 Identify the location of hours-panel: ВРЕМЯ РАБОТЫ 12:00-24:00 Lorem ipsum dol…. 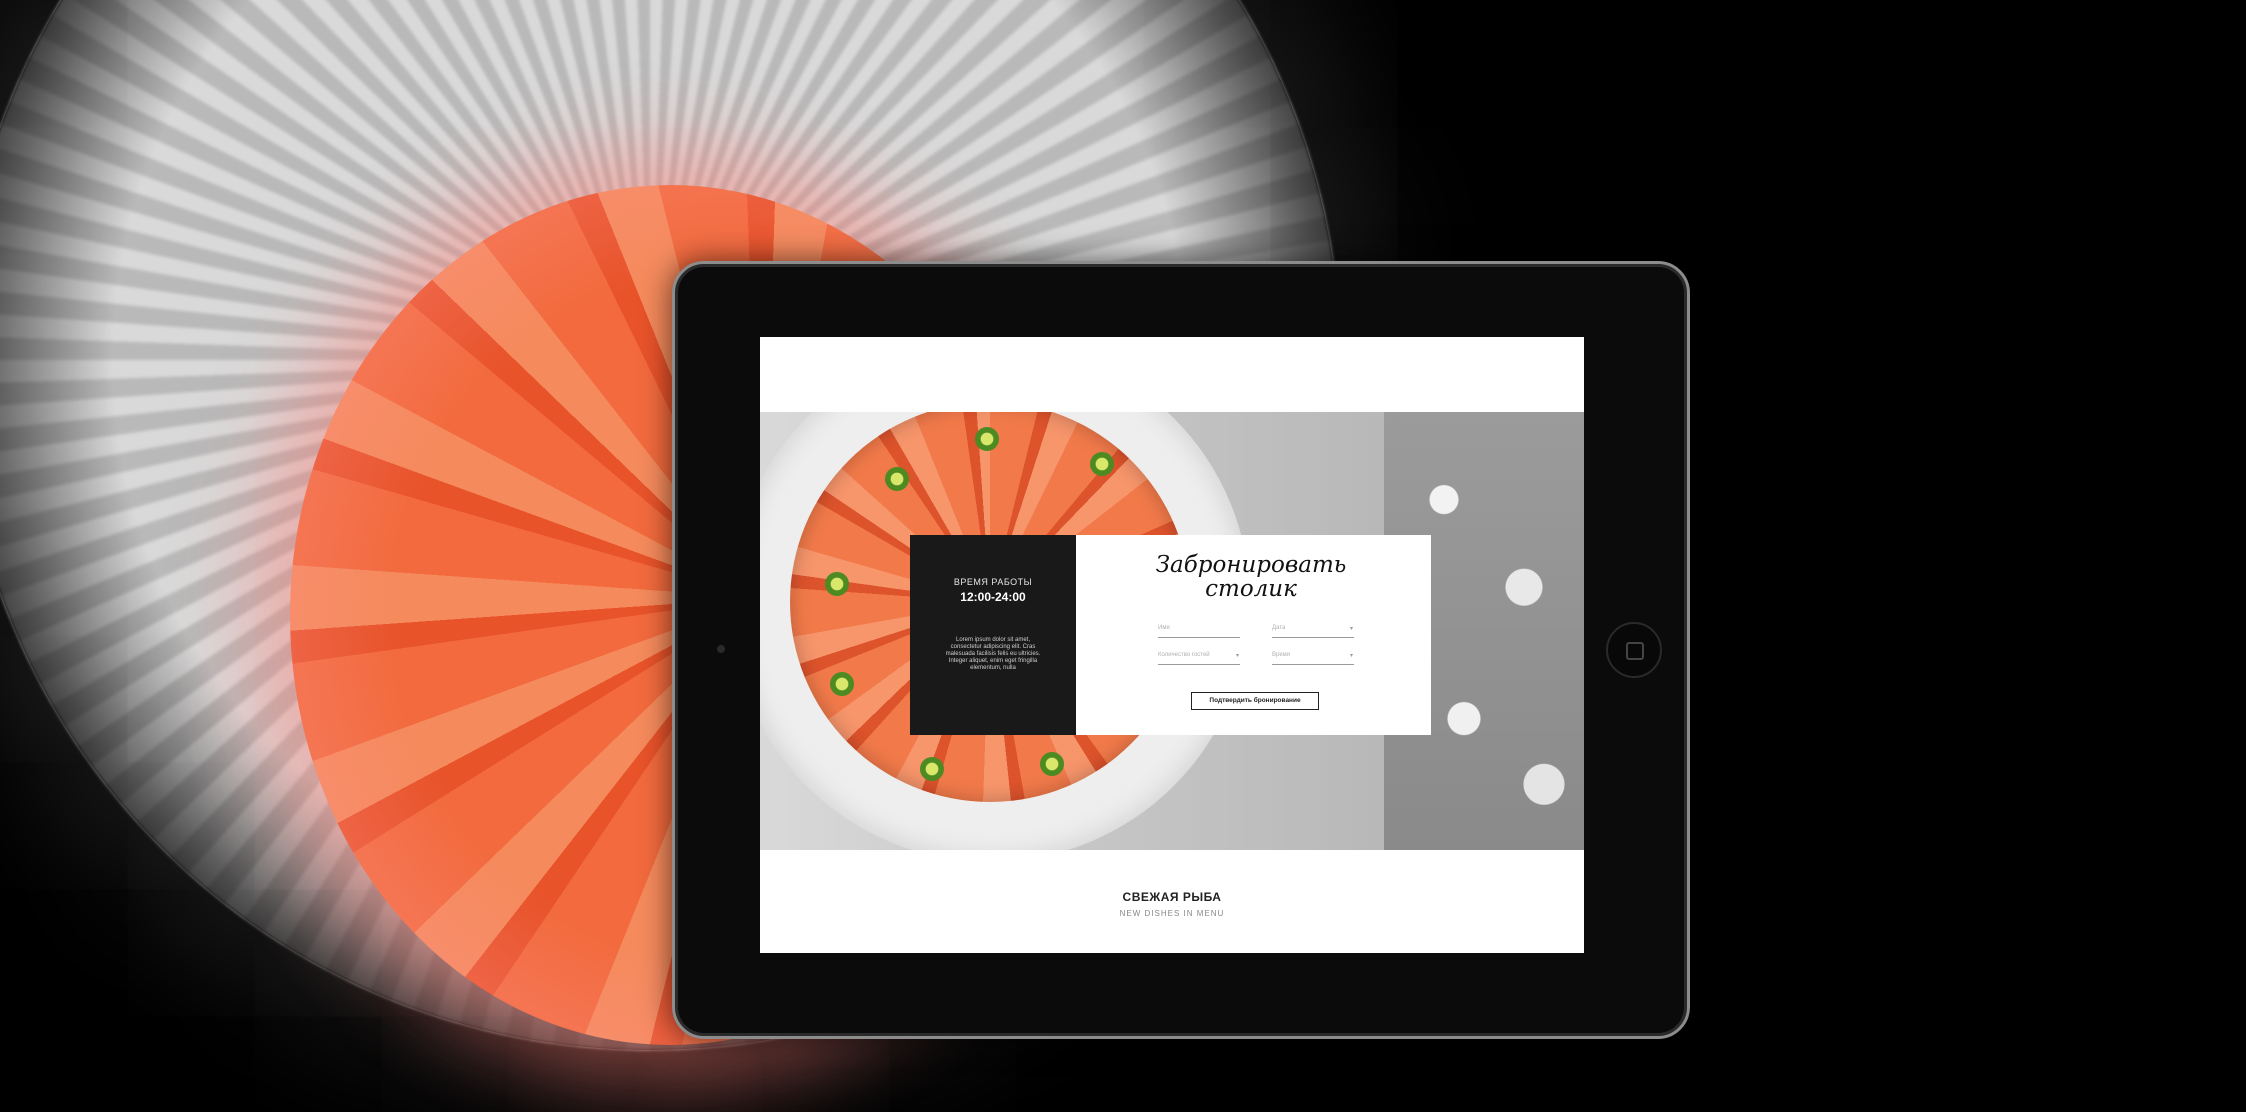
(993, 635).